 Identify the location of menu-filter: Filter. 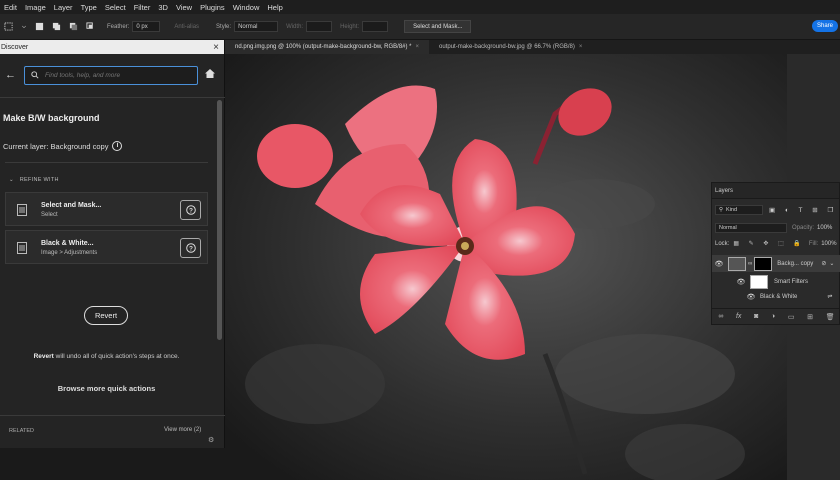
(142, 7).